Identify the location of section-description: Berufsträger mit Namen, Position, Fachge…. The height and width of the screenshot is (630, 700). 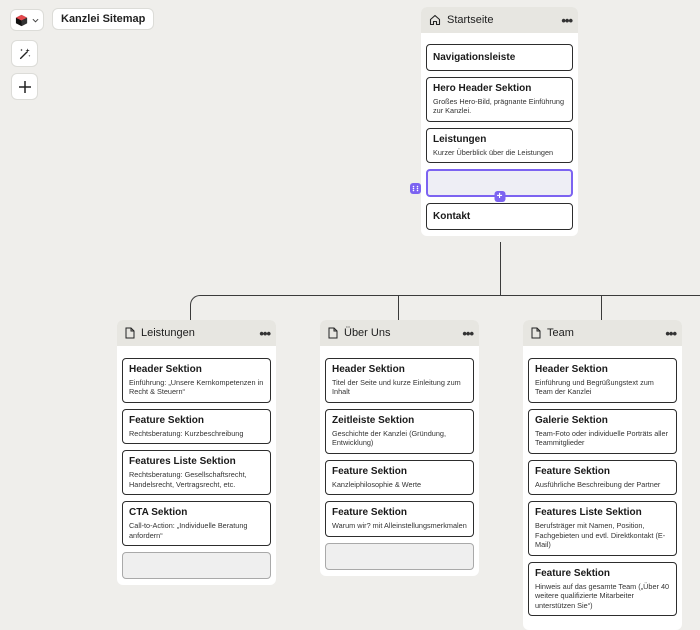
(600, 535).